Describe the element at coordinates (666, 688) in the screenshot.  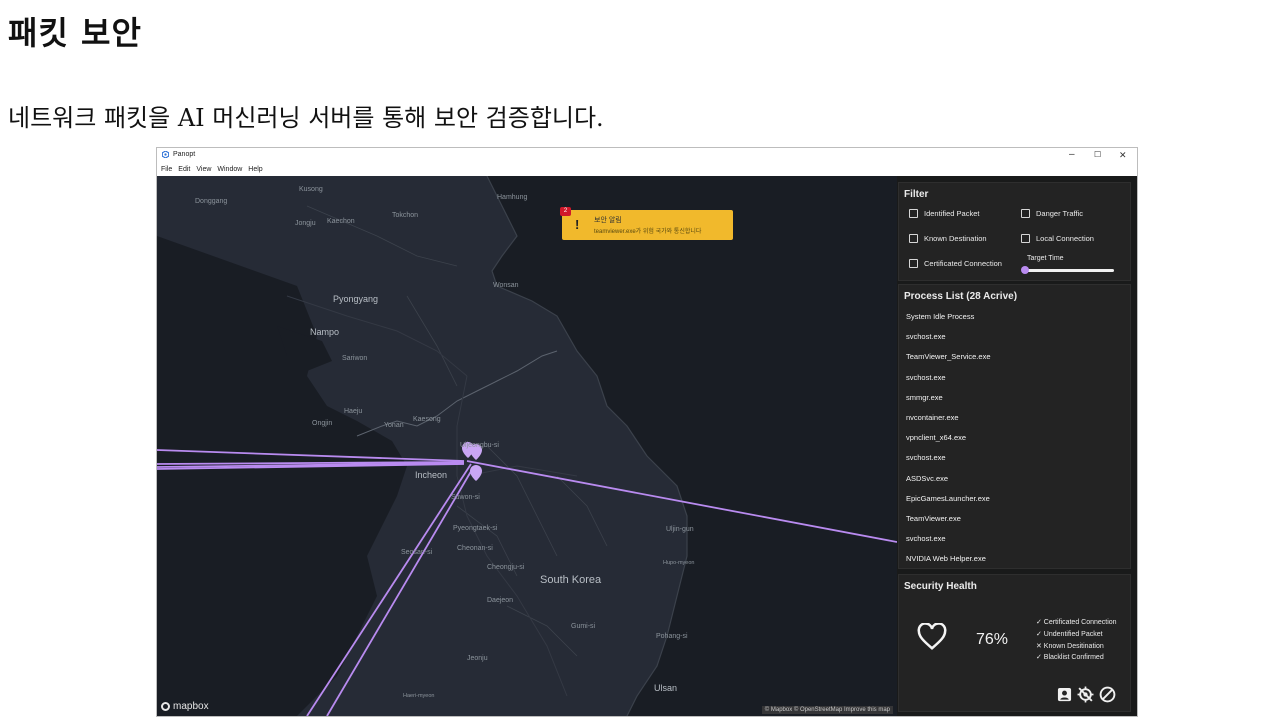
I see `map-label-ulsan: Ulsan` at that location.